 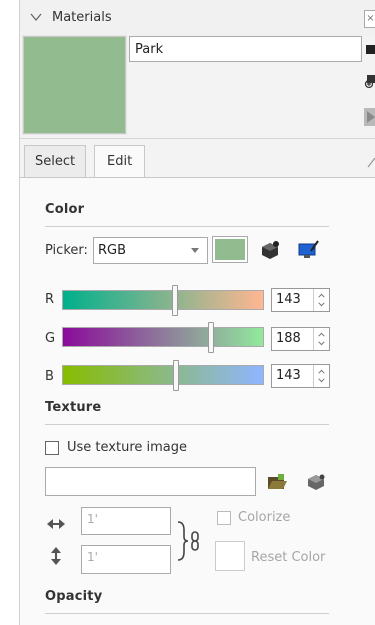 What do you see at coordinates (50, 338) in the screenshot?
I see `green-channel-label: G` at bounding box center [50, 338].